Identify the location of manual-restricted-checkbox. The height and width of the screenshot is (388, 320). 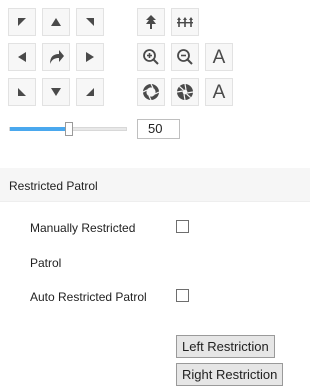
(182, 226).